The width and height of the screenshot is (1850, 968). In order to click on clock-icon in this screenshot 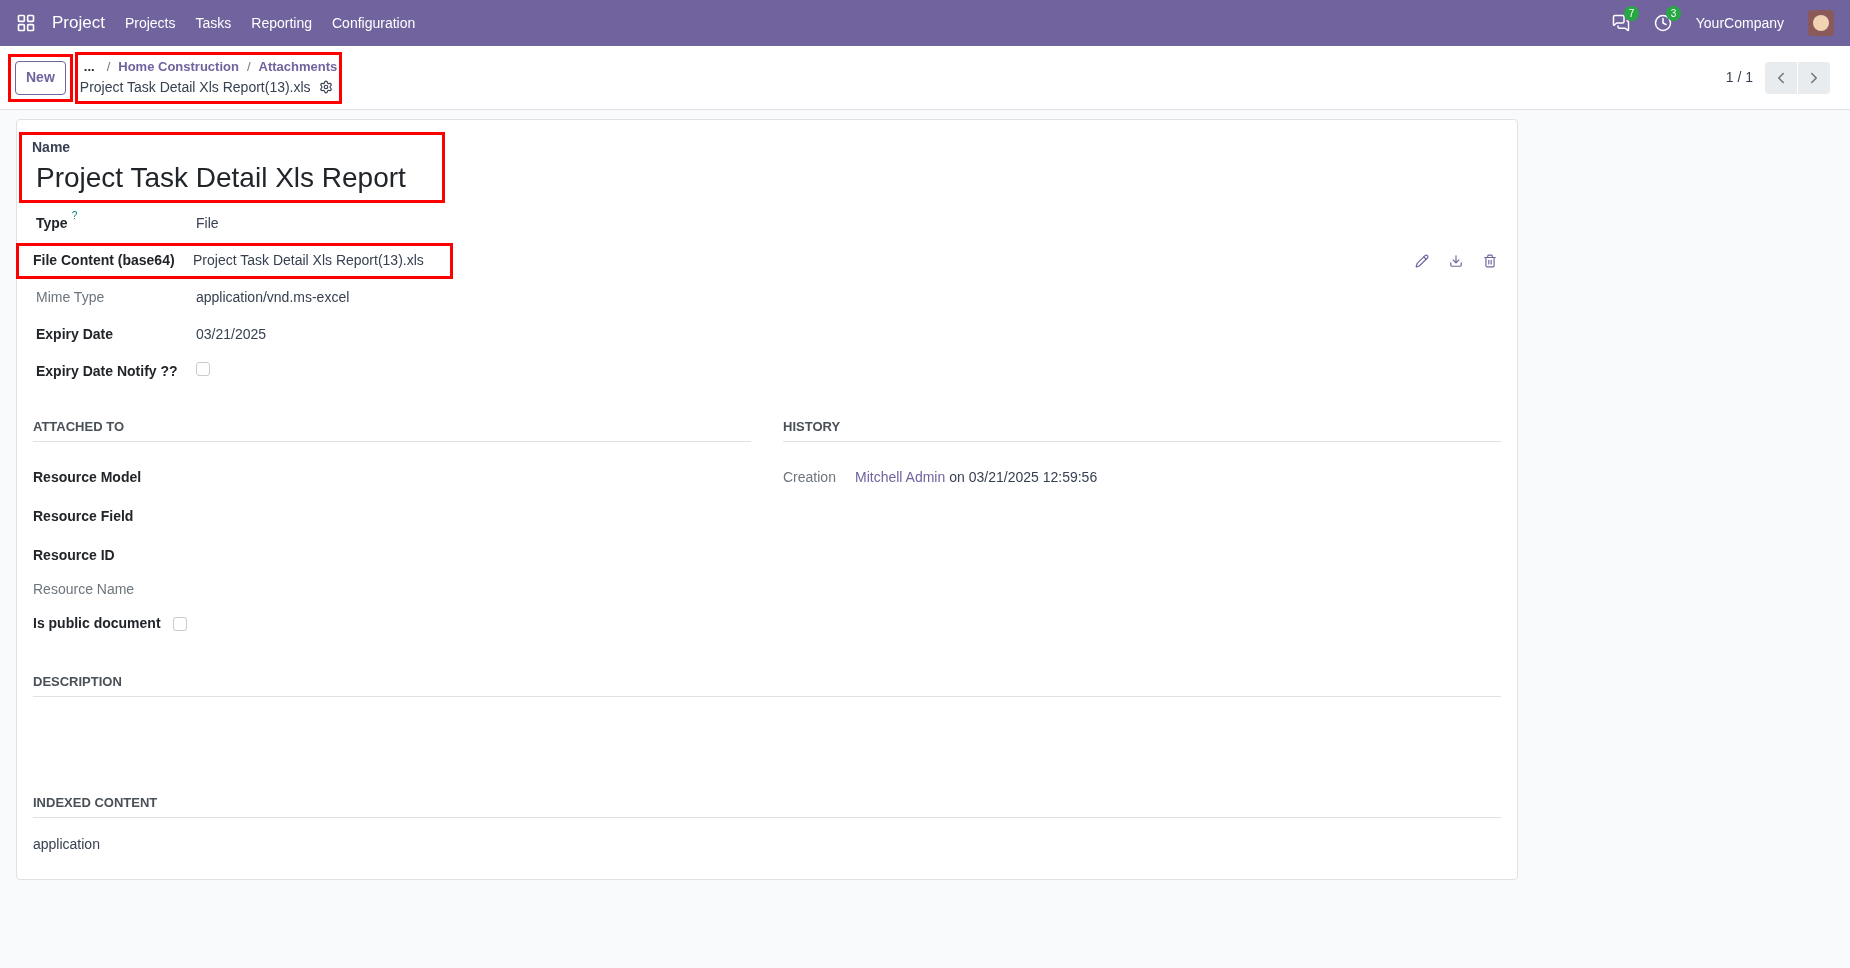, I will do `click(1662, 23)`.